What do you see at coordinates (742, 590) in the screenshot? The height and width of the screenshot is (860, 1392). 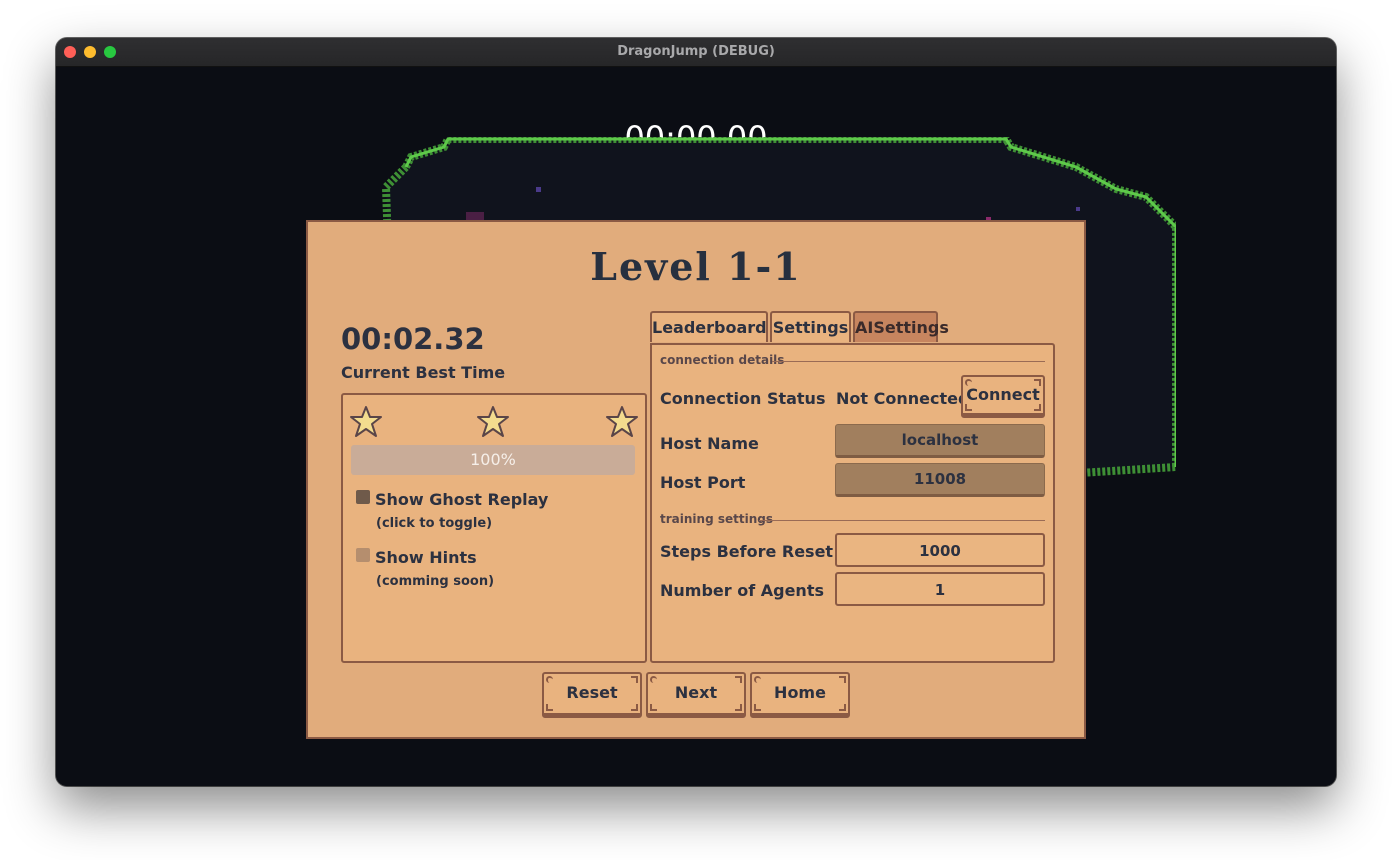 I see `number-of-agents-label: Number of Agents` at bounding box center [742, 590].